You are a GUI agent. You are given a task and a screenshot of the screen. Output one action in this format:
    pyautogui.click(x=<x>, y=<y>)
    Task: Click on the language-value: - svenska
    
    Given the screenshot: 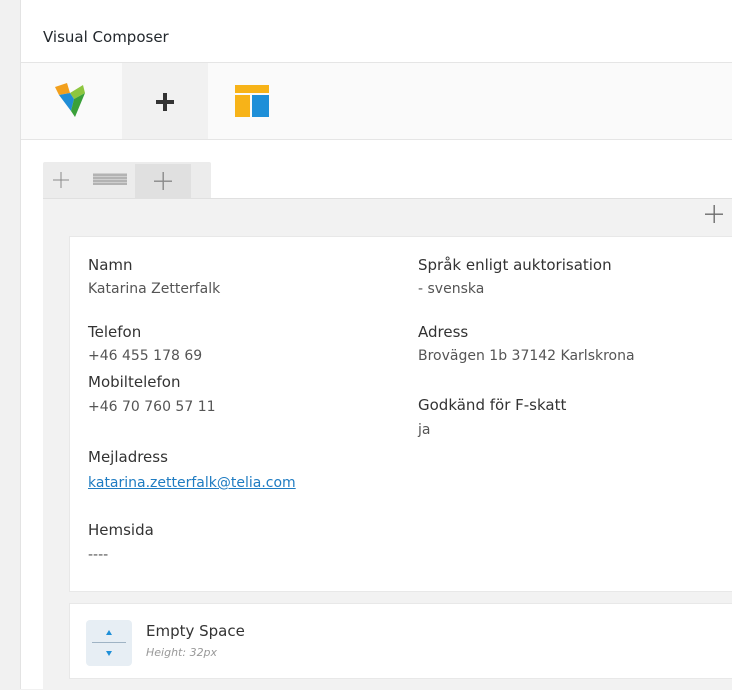 What is the action you would take?
    pyautogui.click(x=451, y=289)
    